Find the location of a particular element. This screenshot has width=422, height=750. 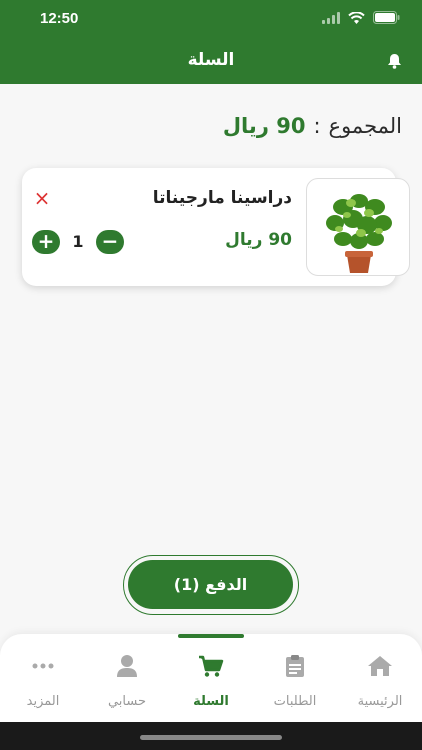

remove-item-button: × is located at coordinates (42, 198).